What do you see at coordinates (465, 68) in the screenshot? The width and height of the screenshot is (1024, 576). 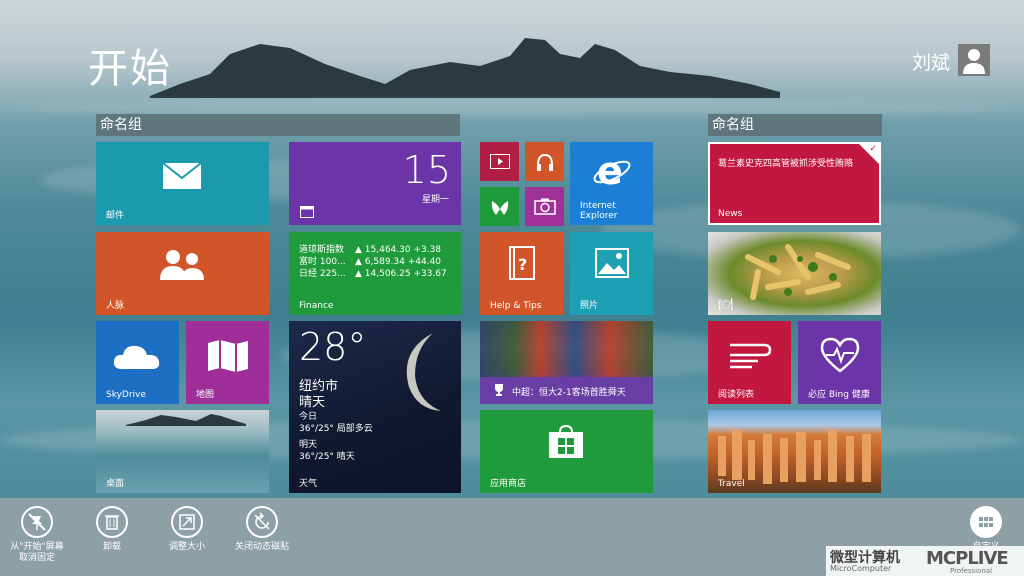 I see `rock-silhouette` at bounding box center [465, 68].